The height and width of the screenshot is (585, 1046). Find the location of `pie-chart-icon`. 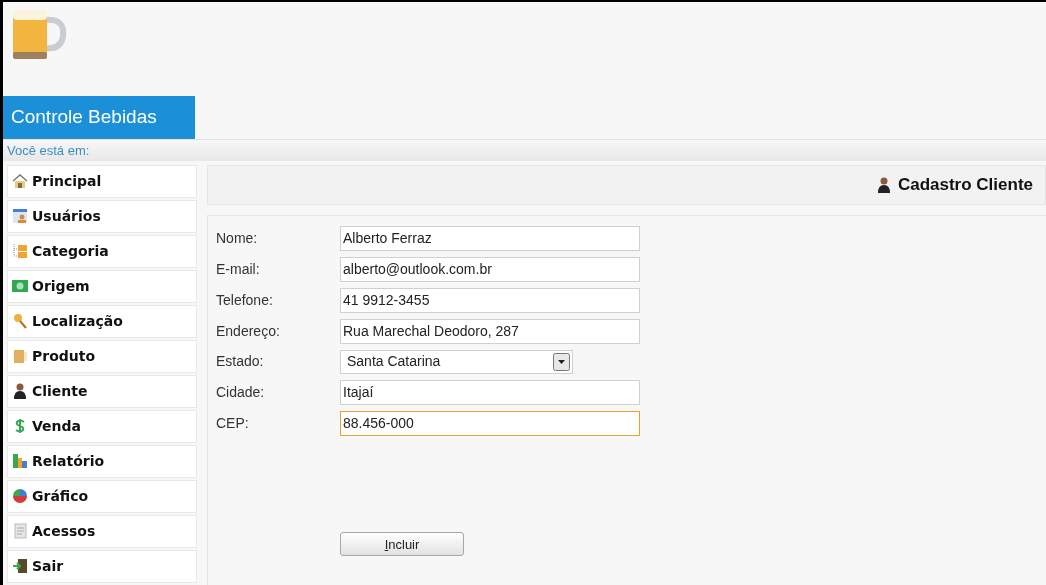

pie-chart-icon is located at coordinates (20, 496).